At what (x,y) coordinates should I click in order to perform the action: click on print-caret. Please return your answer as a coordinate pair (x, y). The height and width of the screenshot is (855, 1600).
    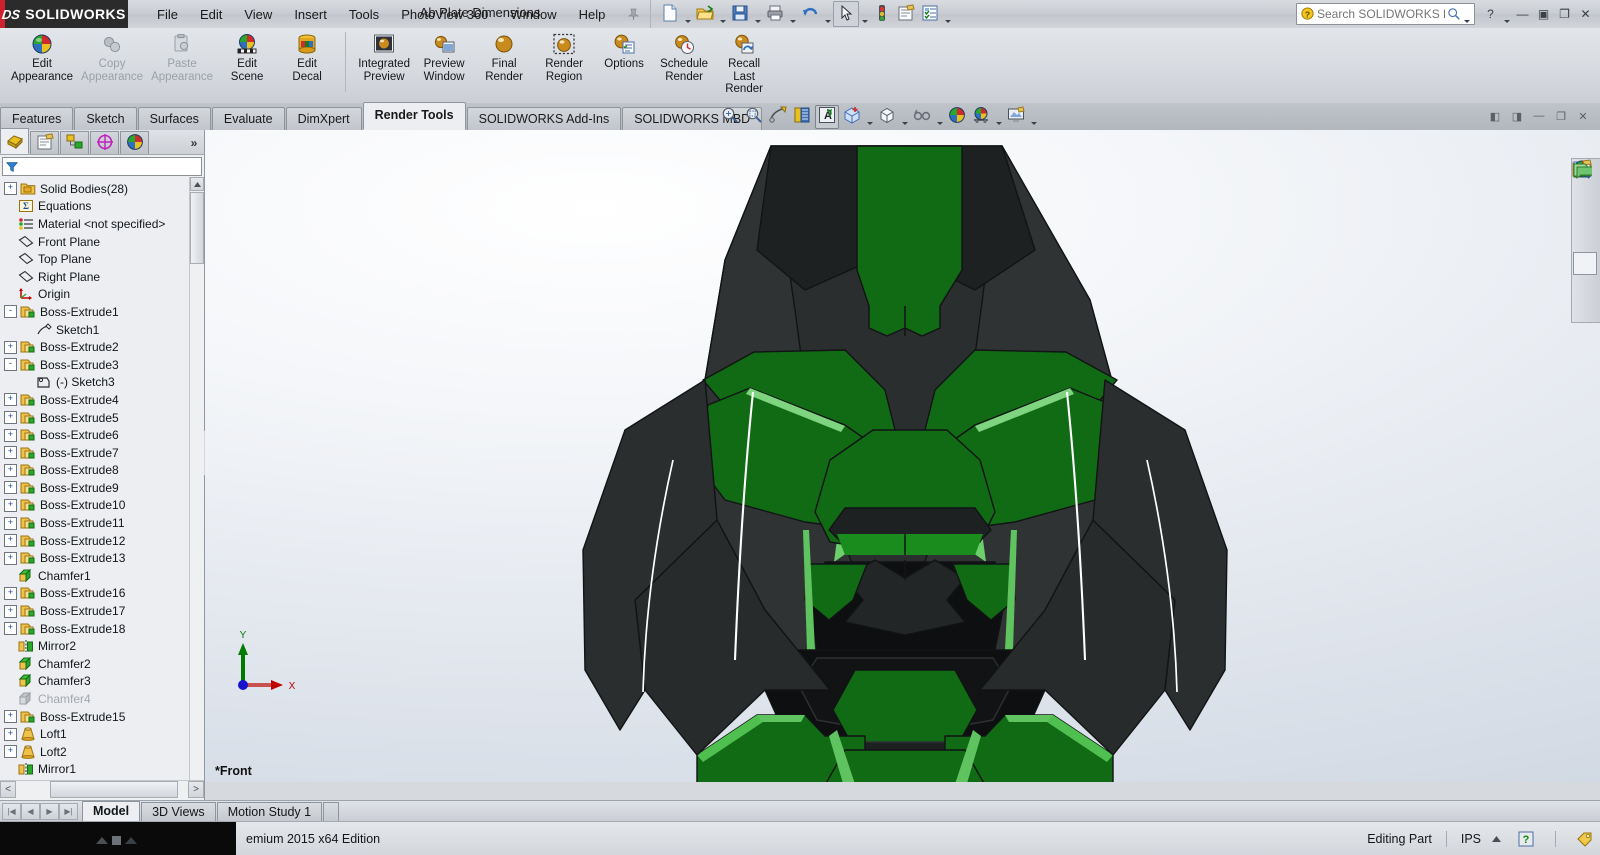
    Looking at the image, I should click on (792, 15).